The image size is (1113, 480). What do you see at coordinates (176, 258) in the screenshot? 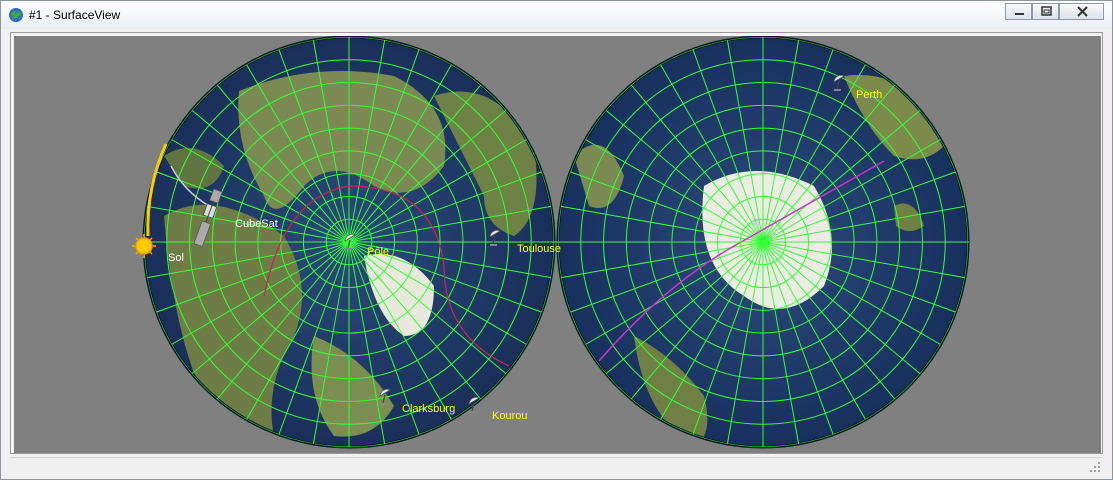
I see `sun-label: Sol` at bounding box center [176, 258].